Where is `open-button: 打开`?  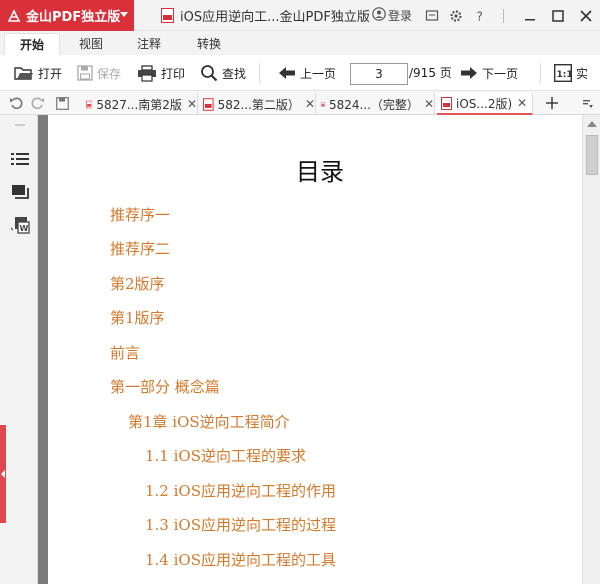 open-button: 打开 is located at coordinates (38, 73).